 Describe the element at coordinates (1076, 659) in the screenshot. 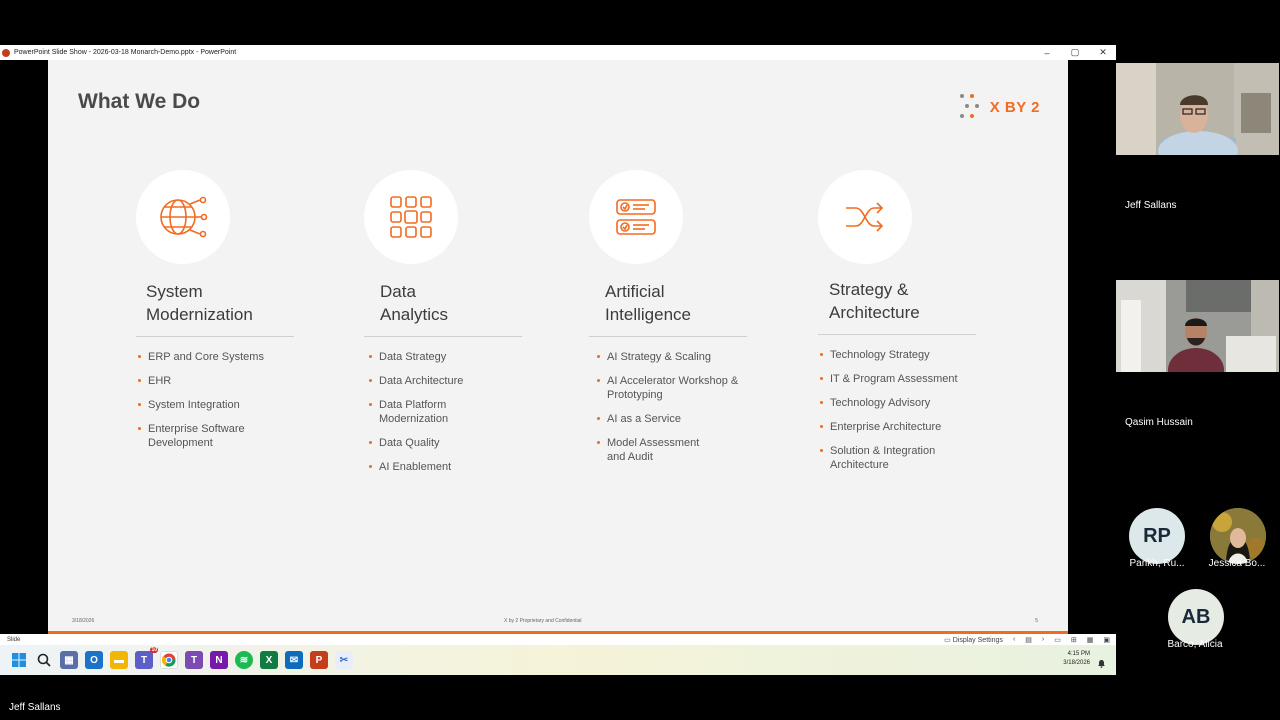

I see `taskbar-clock: 4:15 PM 3/18/2026` at that location.